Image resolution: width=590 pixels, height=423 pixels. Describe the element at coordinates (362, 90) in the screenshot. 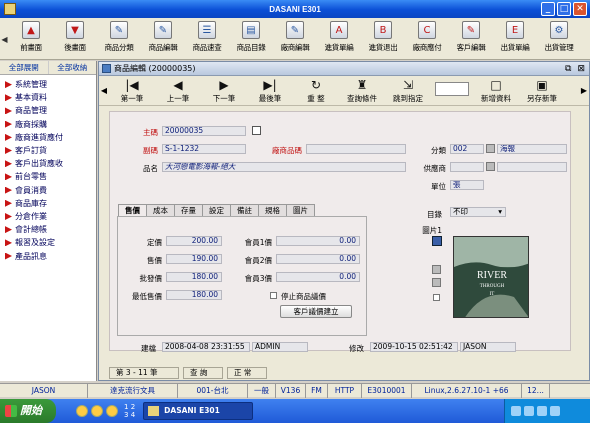

I see `nav-button-5: ♜ 查詢條件` at that location.